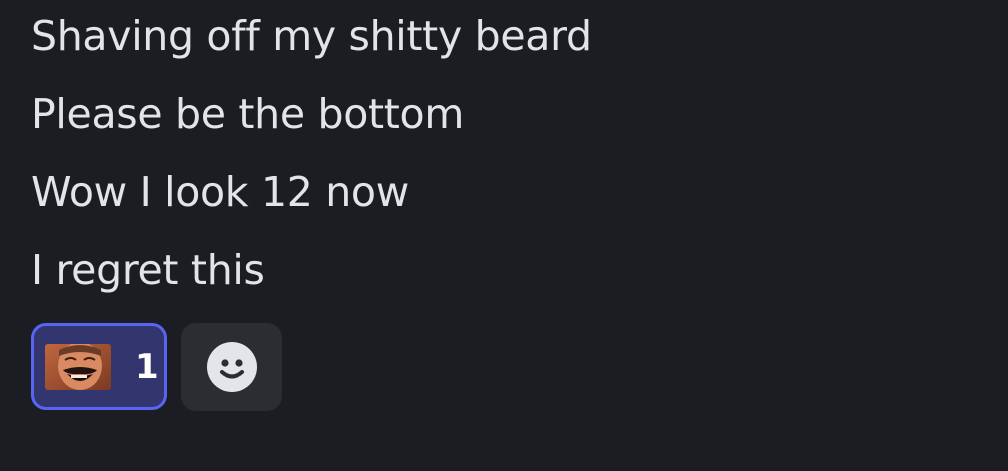  What do you see at coordinates (311, 36) in the screenshot?
I see `message-text: Shaving off my shitty beard` at bounding box center [311, 36].